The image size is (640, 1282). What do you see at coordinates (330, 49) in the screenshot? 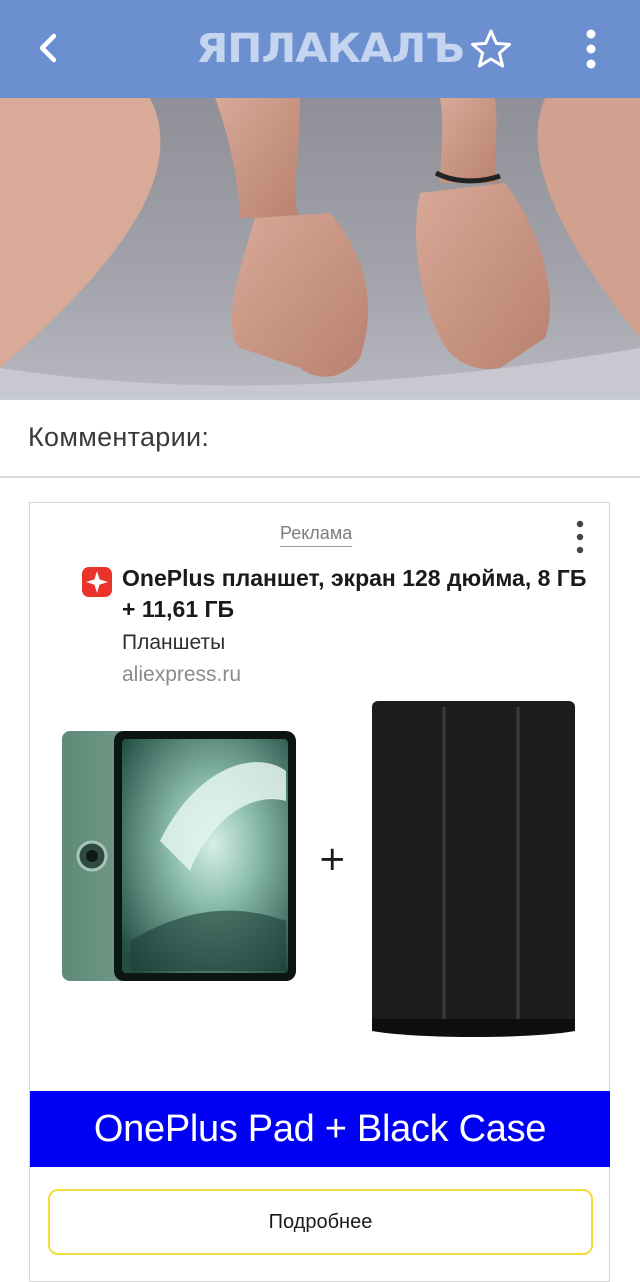
I see `site-logo: ЯПЛАКАЛЪ` at bounding box center [330, 49].